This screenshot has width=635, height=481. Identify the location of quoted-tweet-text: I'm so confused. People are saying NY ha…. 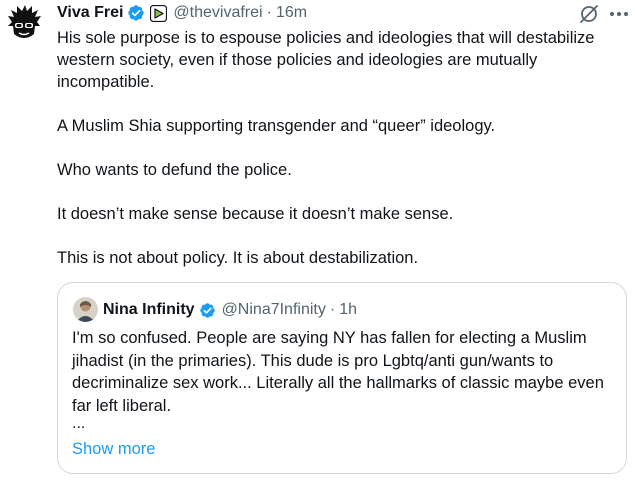
(338, 372).